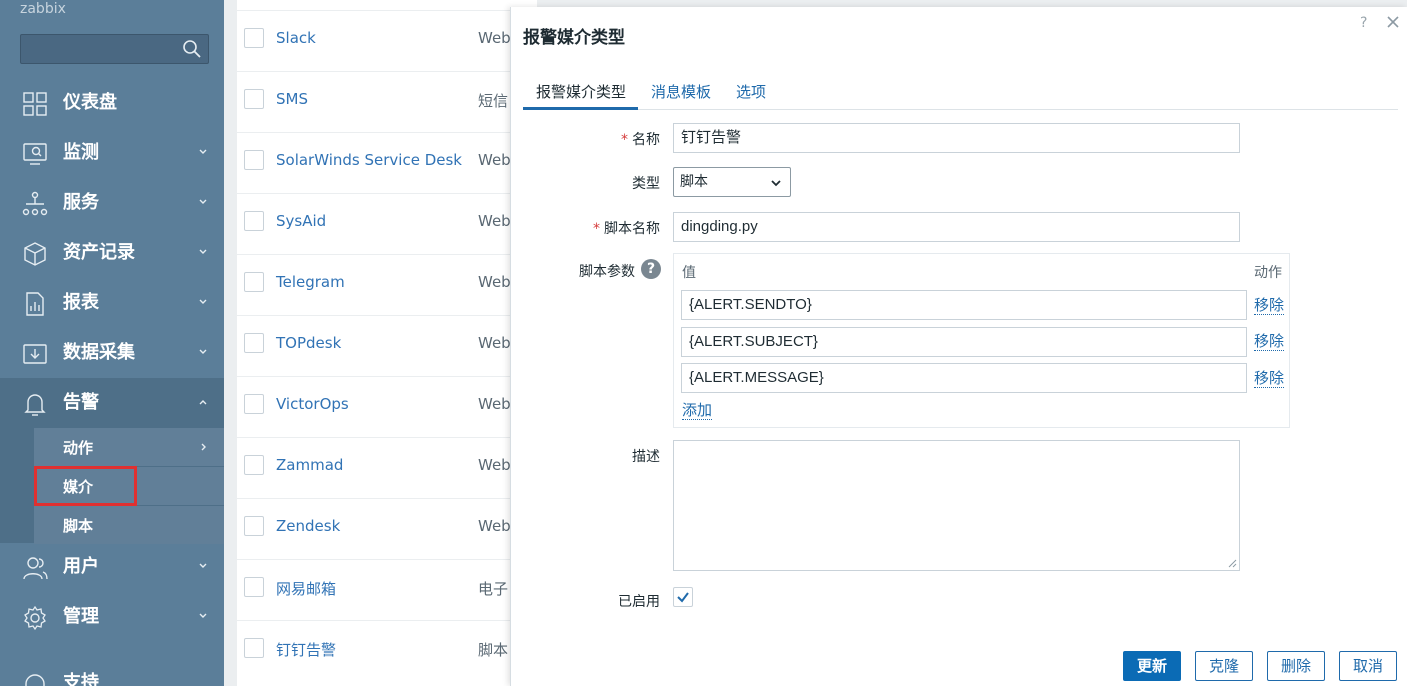 This screenshot has width=1407, height=686. Describe the element at coordinates (35, 304) in the screenshot. I see `report-icon` at that location.